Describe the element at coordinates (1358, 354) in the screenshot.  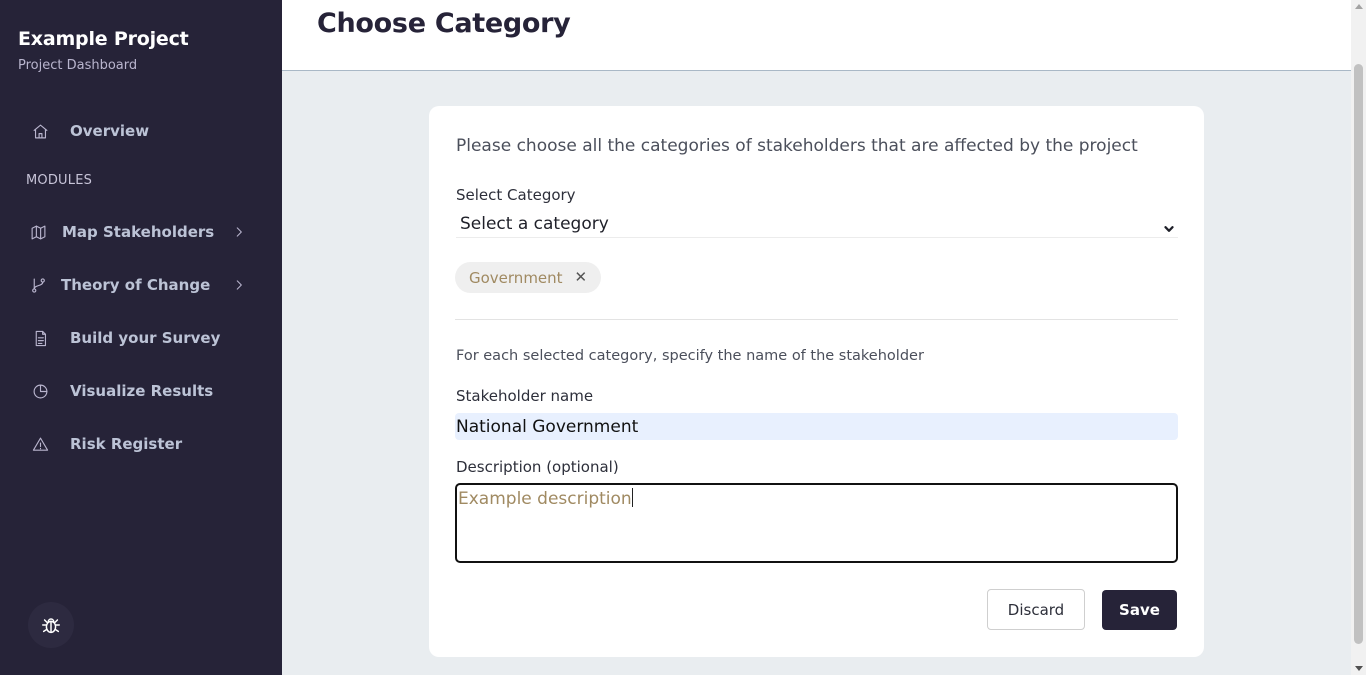
I see `scrollbar-thumb` at that location.